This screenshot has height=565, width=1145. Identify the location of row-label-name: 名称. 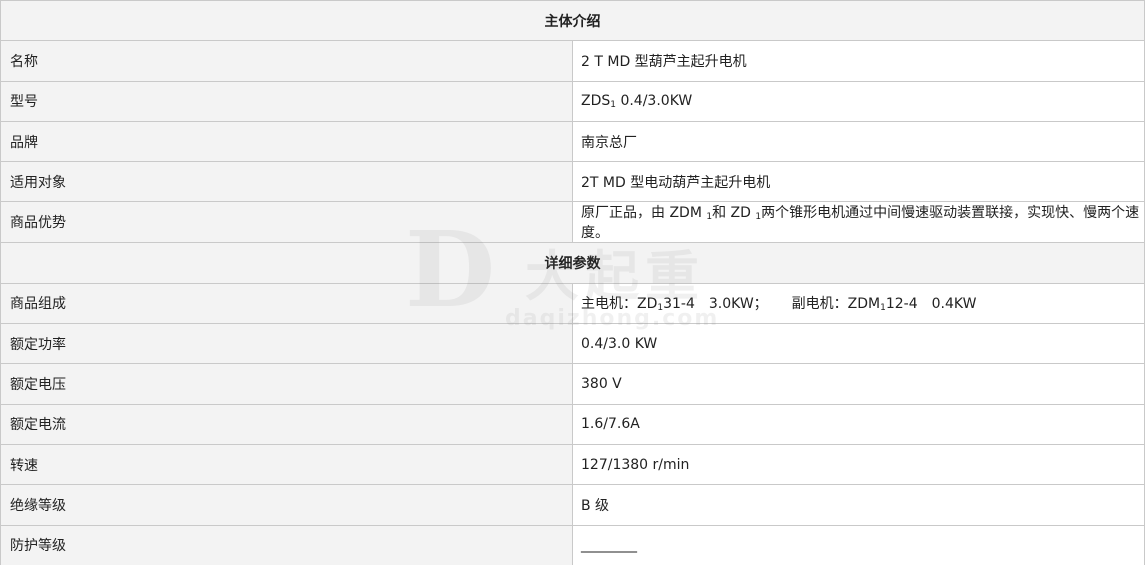
(286, 61).